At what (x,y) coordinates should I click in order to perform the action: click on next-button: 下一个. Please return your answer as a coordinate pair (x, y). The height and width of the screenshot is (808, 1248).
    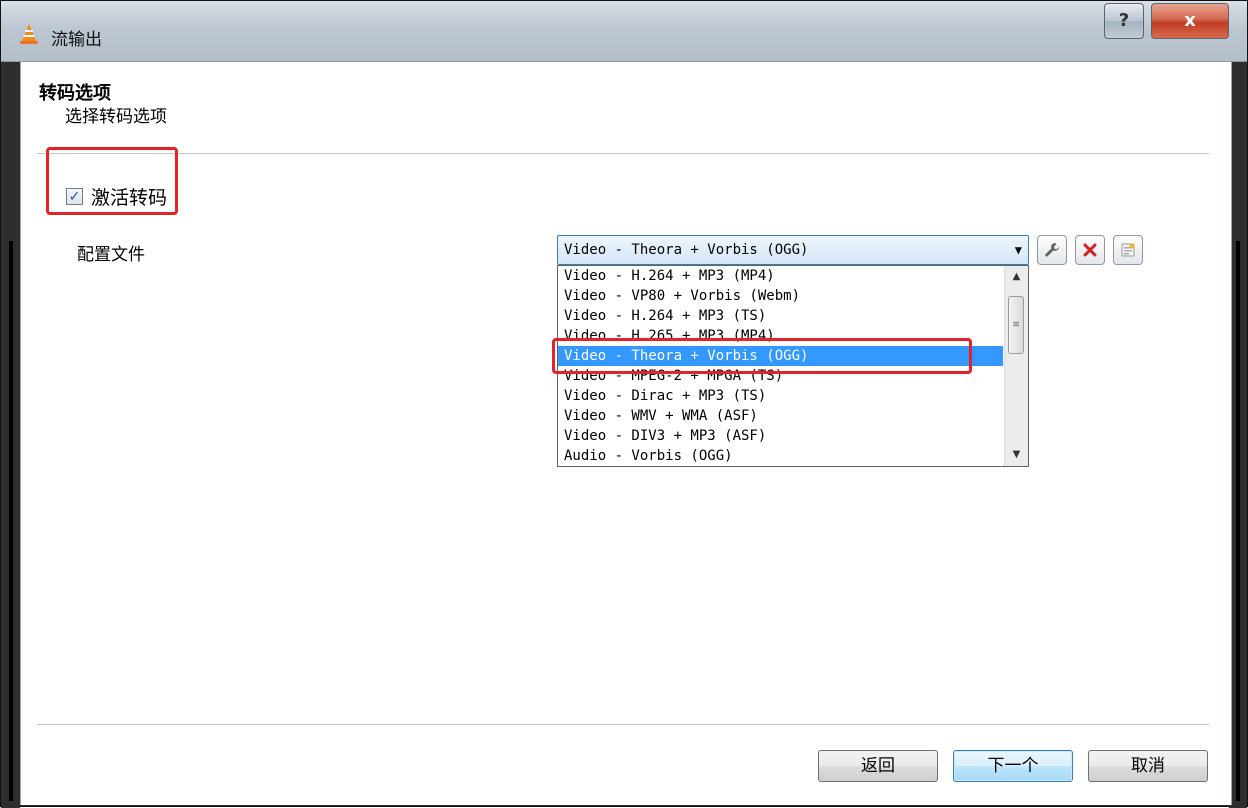
    Looking at the image, I should click on (1013, 766).